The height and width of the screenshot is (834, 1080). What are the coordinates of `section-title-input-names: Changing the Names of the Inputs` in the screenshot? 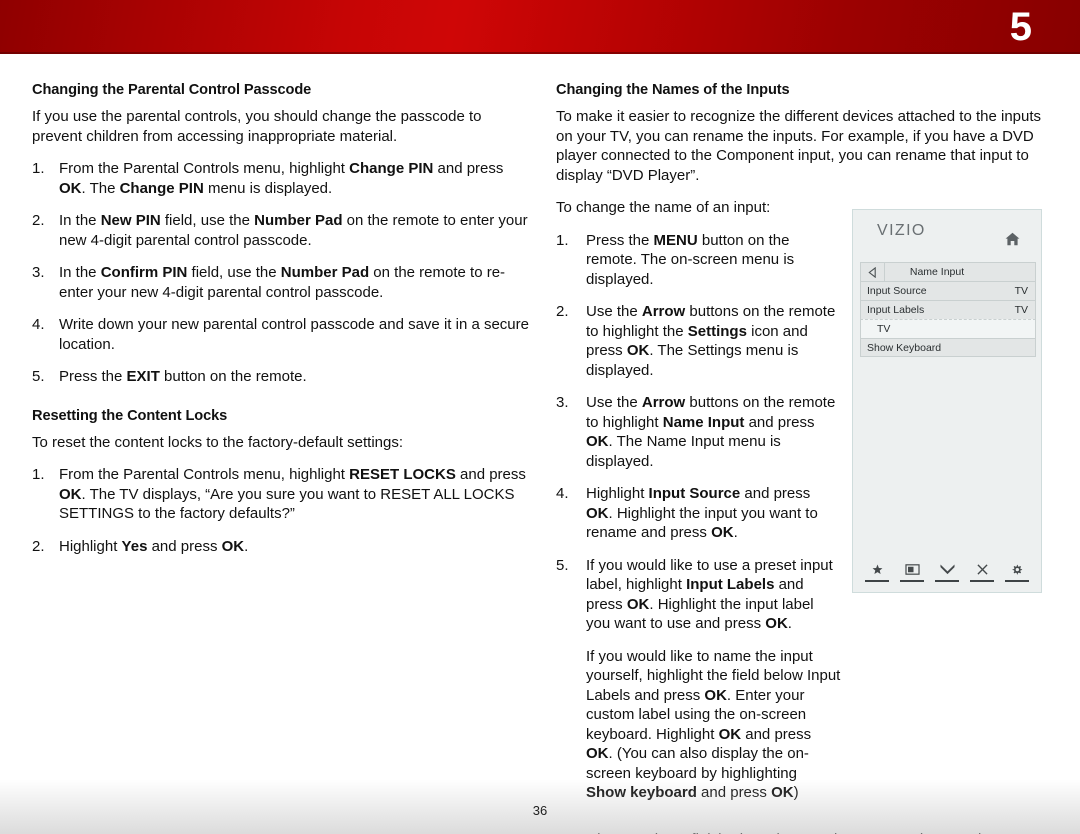 It's located at (673, 90).